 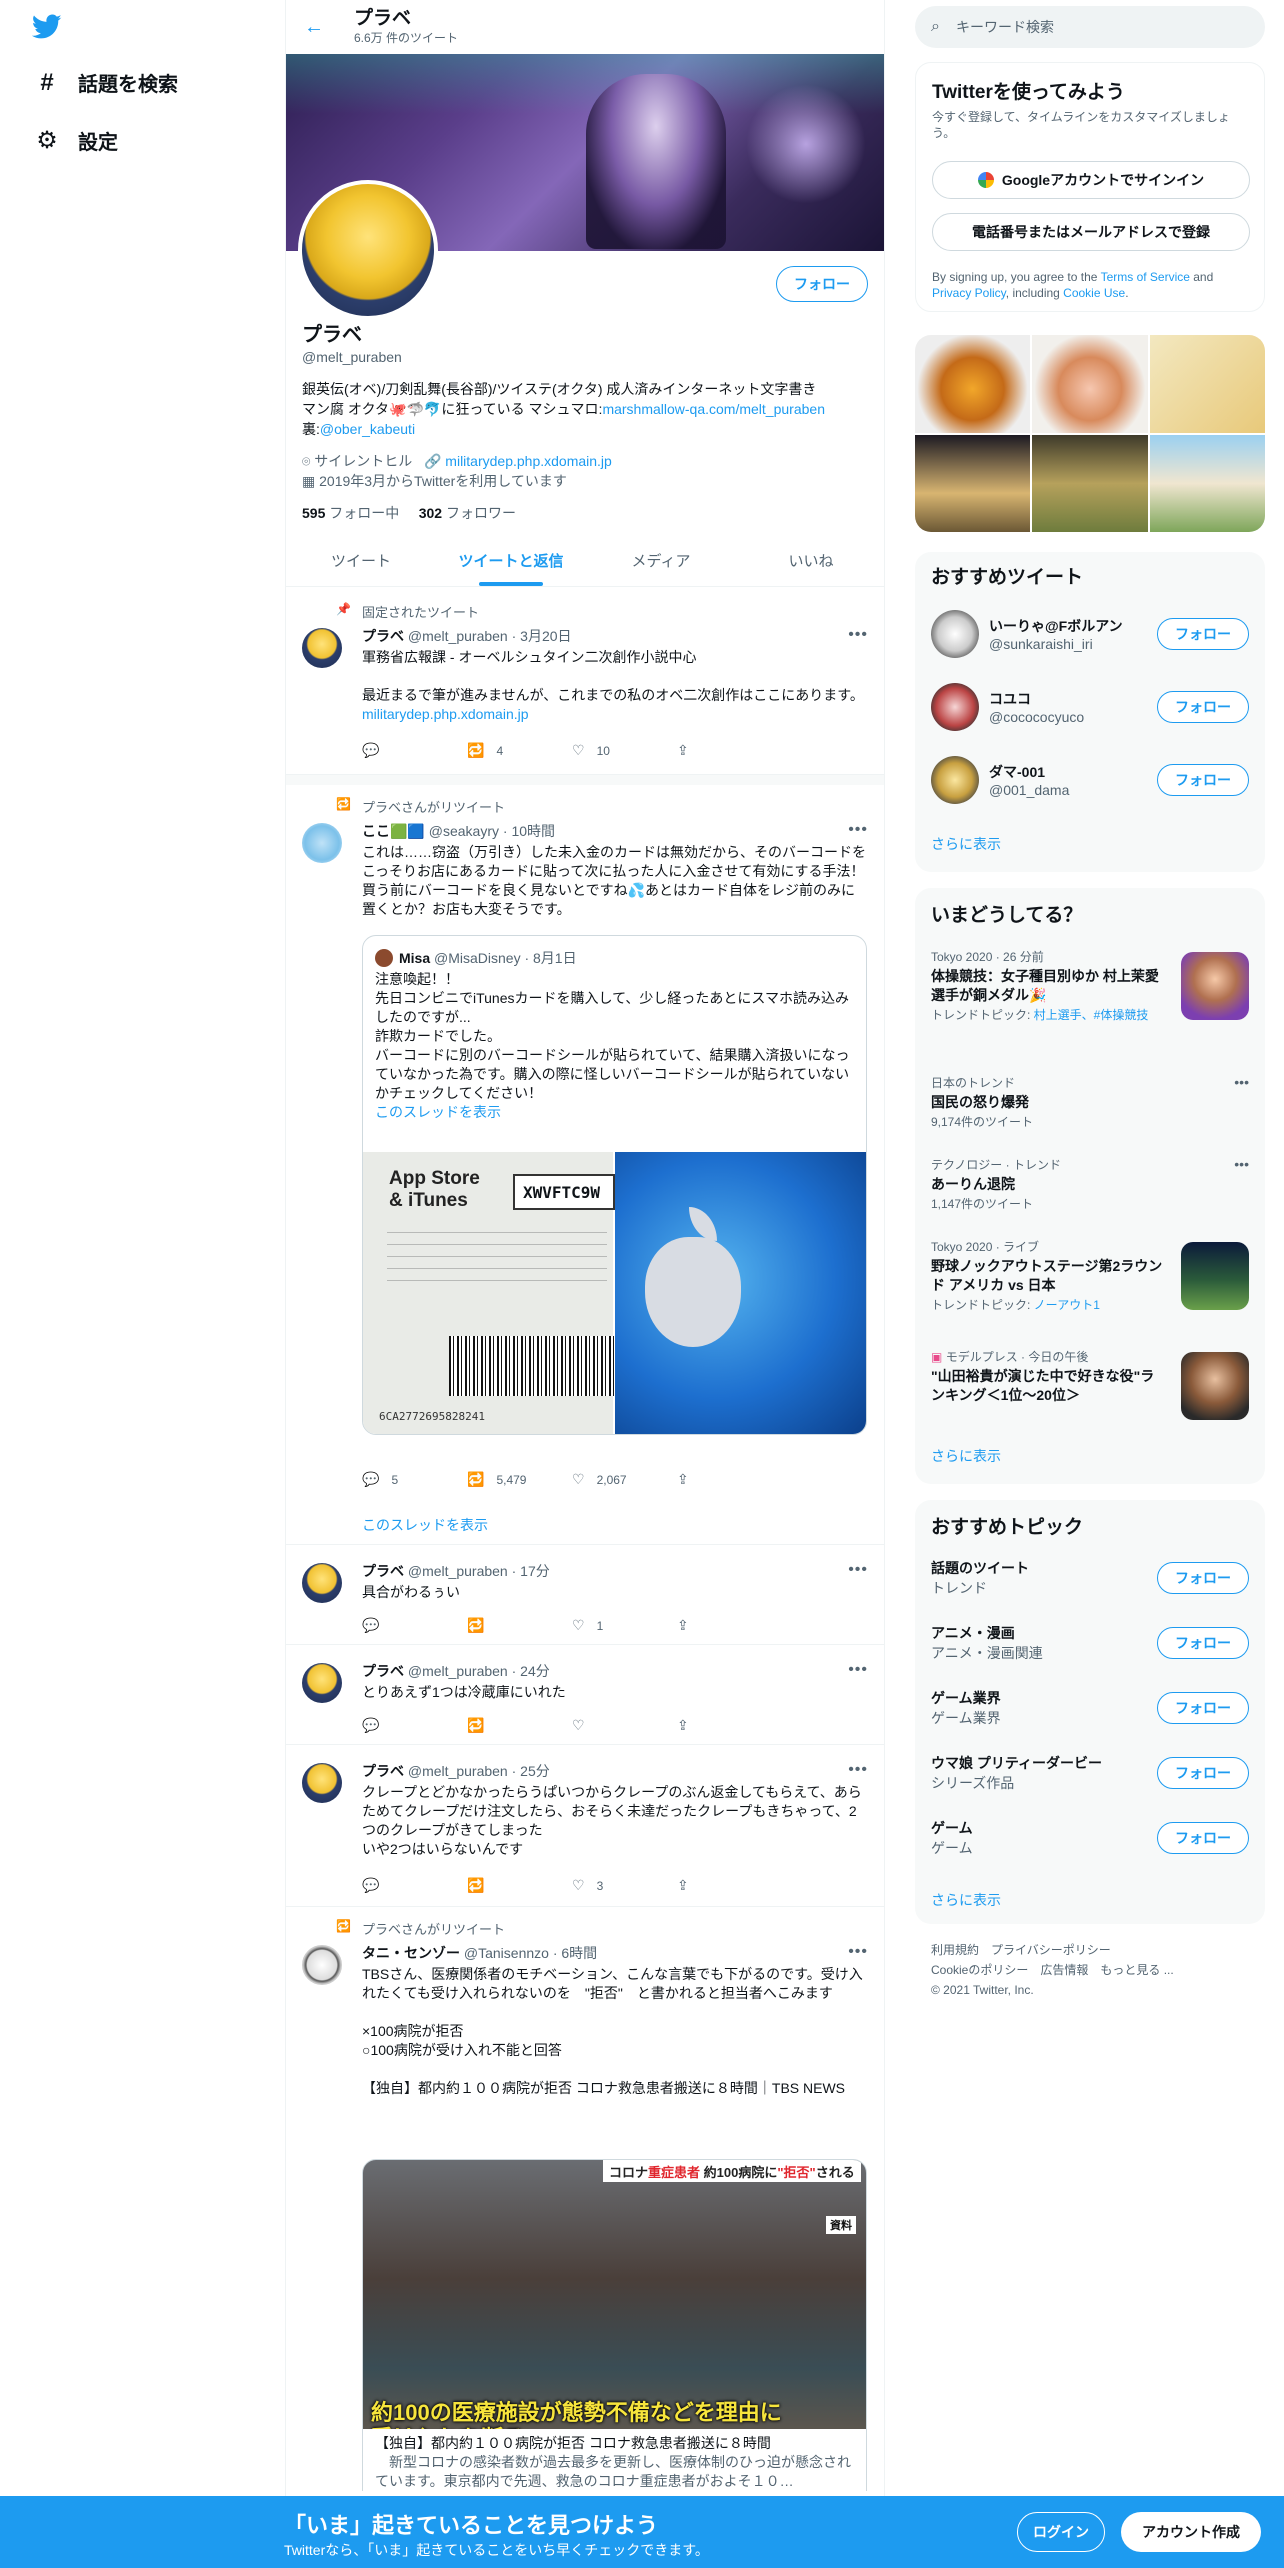 I want to click on tab-tweets: ツイート, so click(x=361, y=560).